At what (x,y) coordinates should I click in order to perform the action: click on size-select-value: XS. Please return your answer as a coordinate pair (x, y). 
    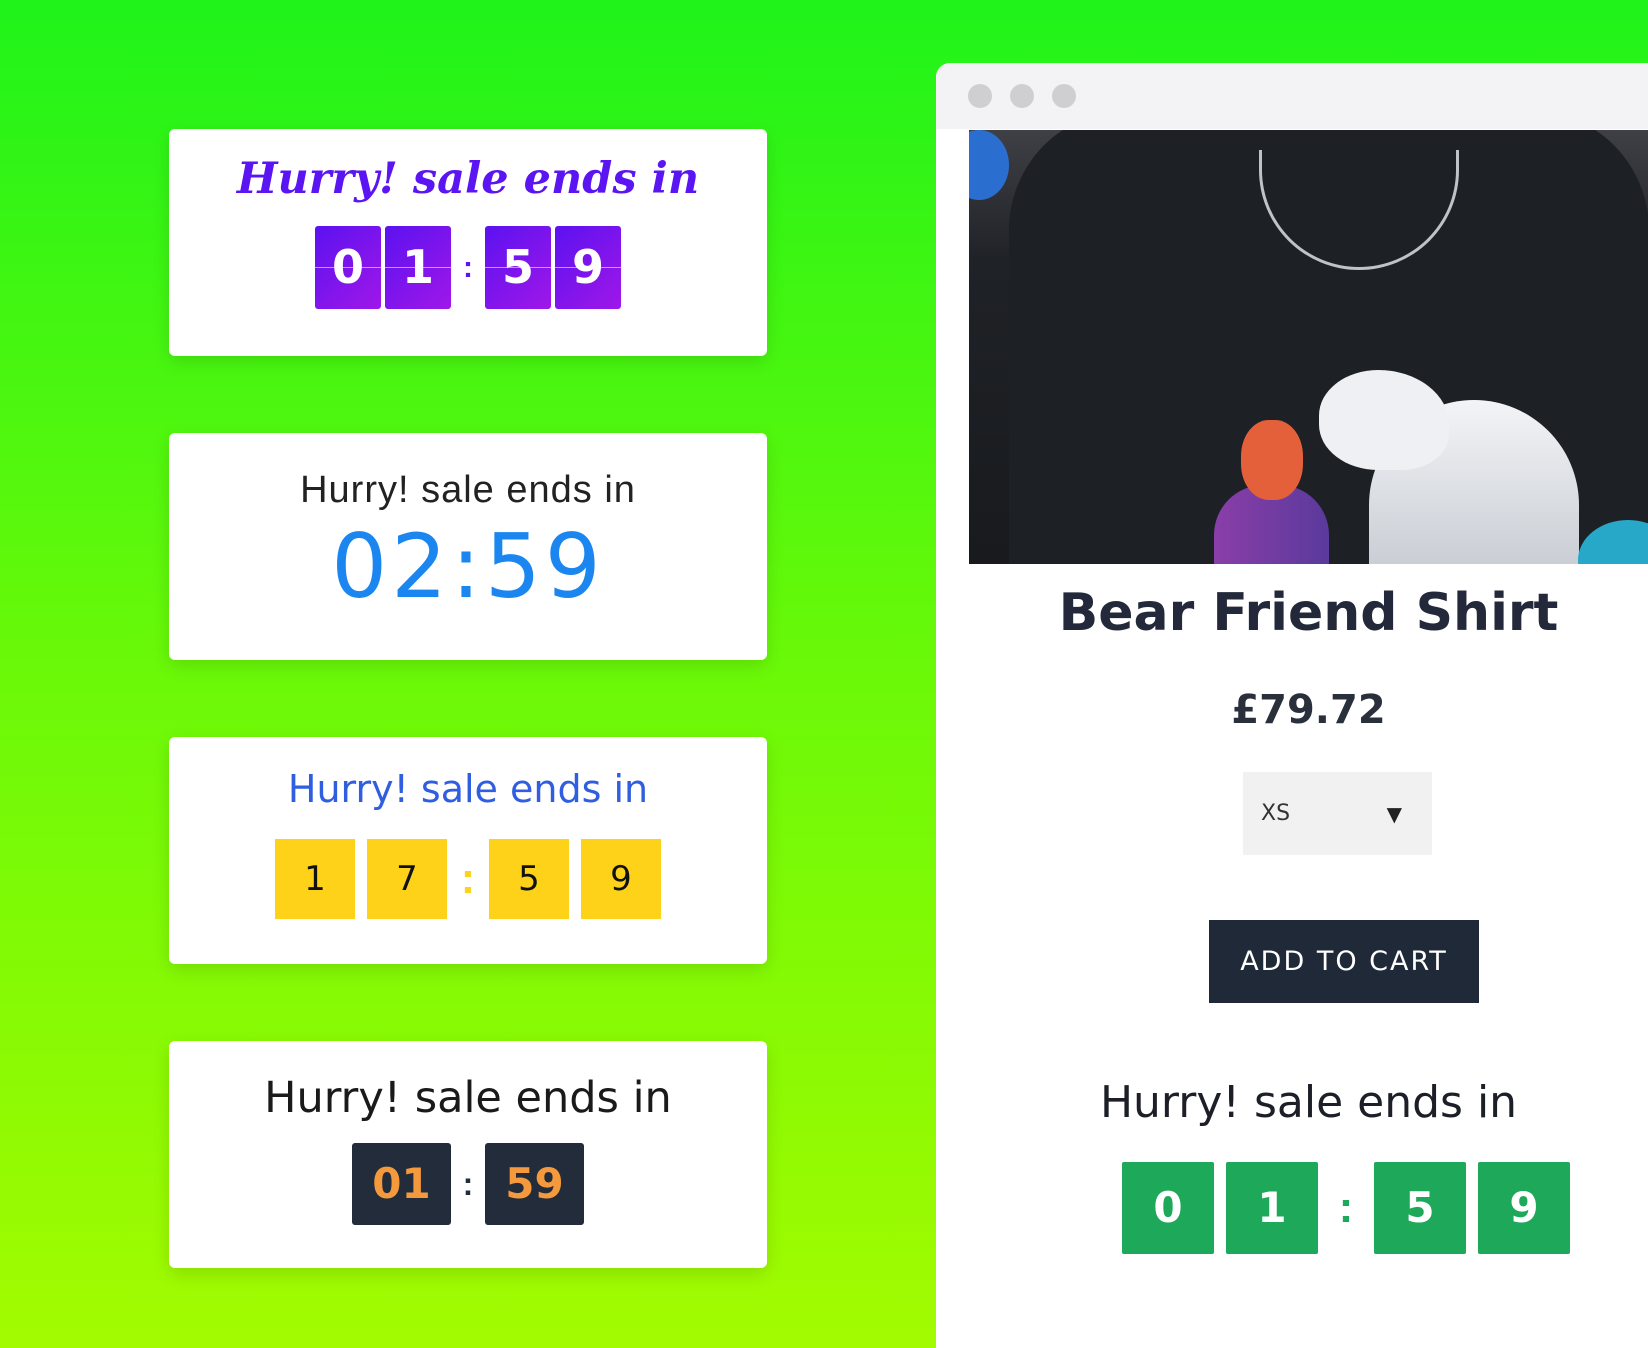
    Looking at the image, I should click on (1276, 813).